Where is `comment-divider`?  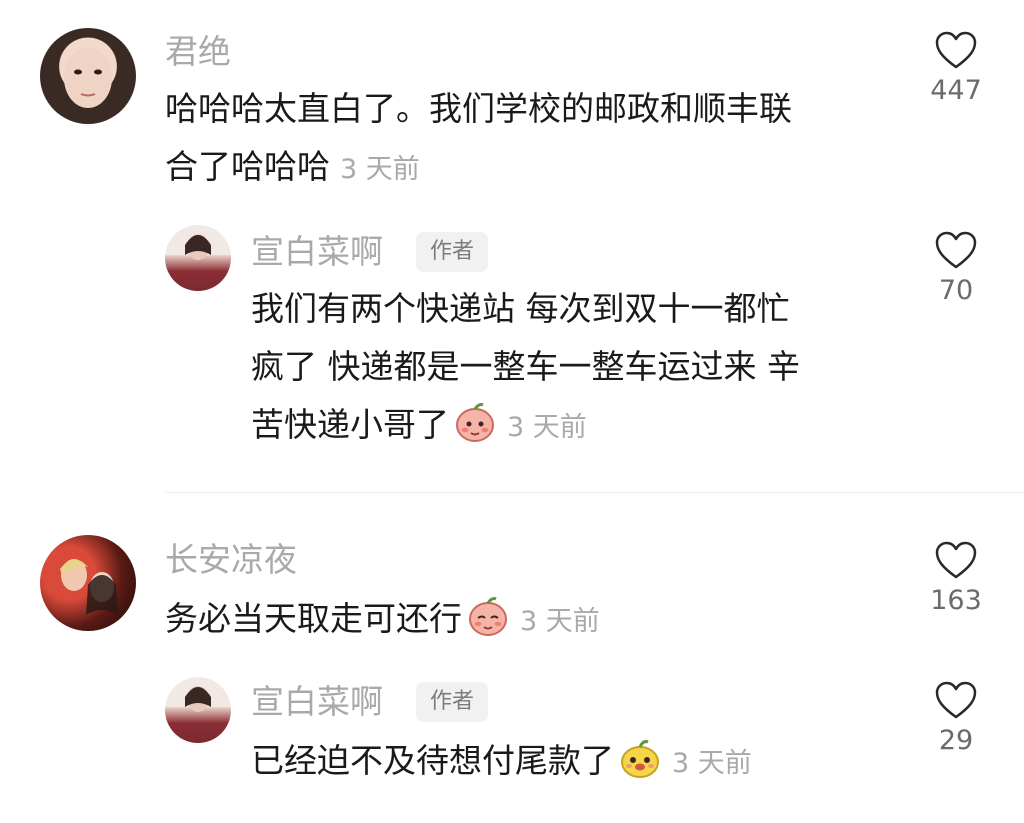 comment-divider is located at coordinates (594, 492).